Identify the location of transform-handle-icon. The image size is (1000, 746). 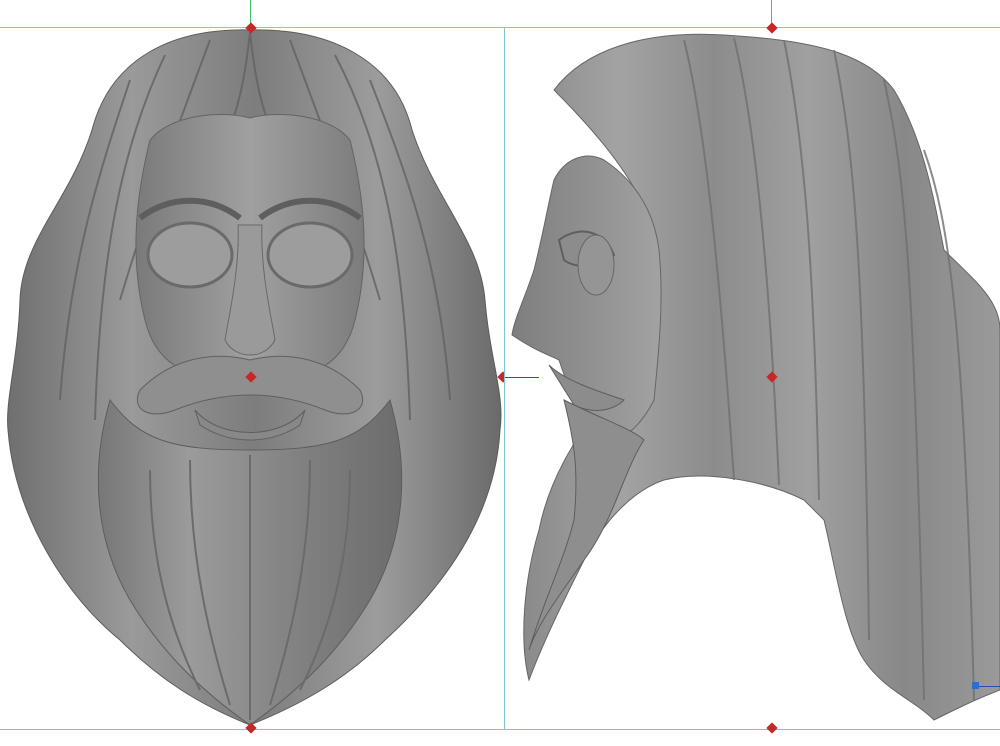
(975, 685).